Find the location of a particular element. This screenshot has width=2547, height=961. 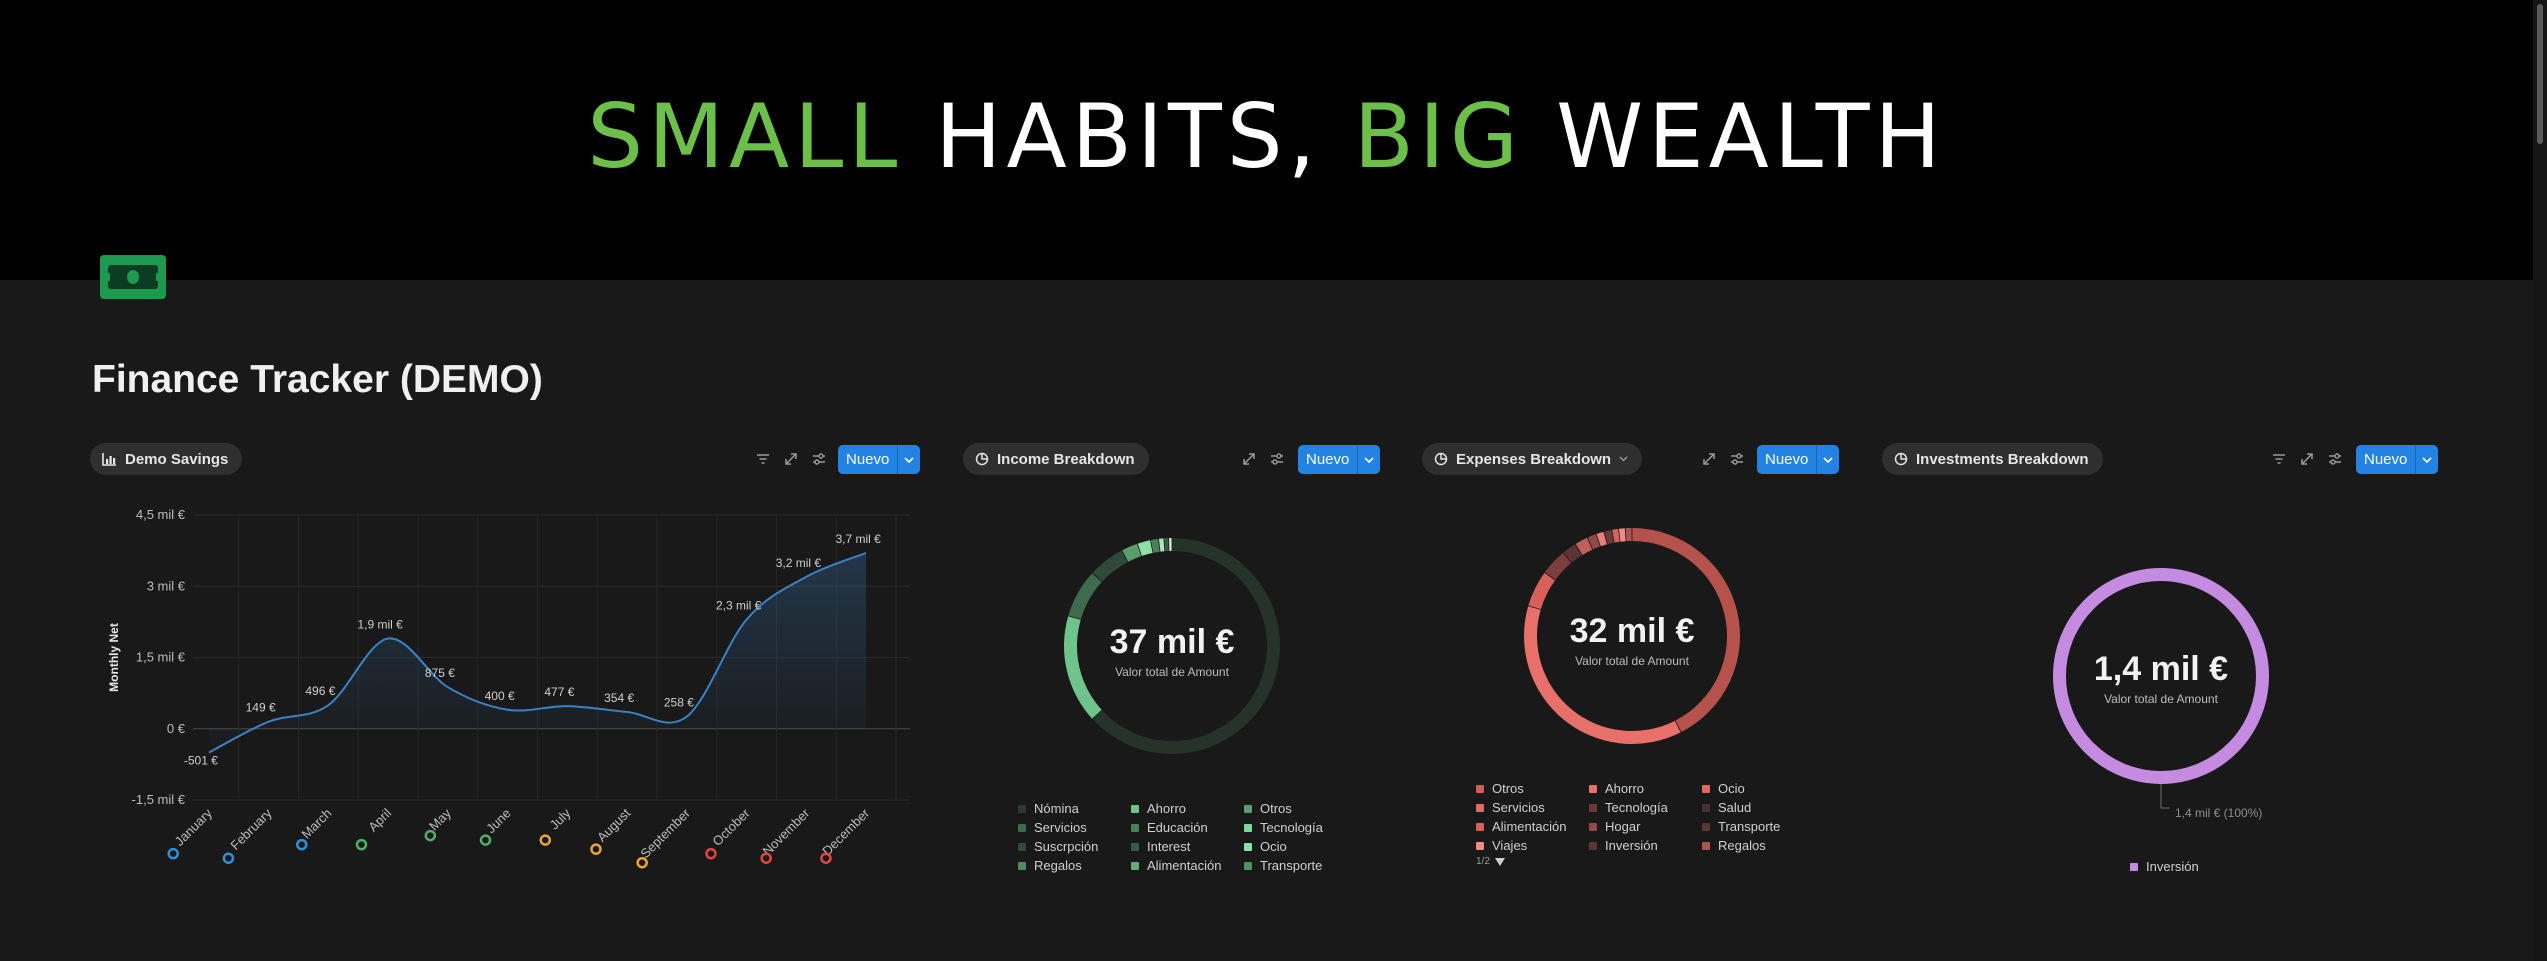

y-tick-label: -1,5 mil € is located at coordinates (159, 799).